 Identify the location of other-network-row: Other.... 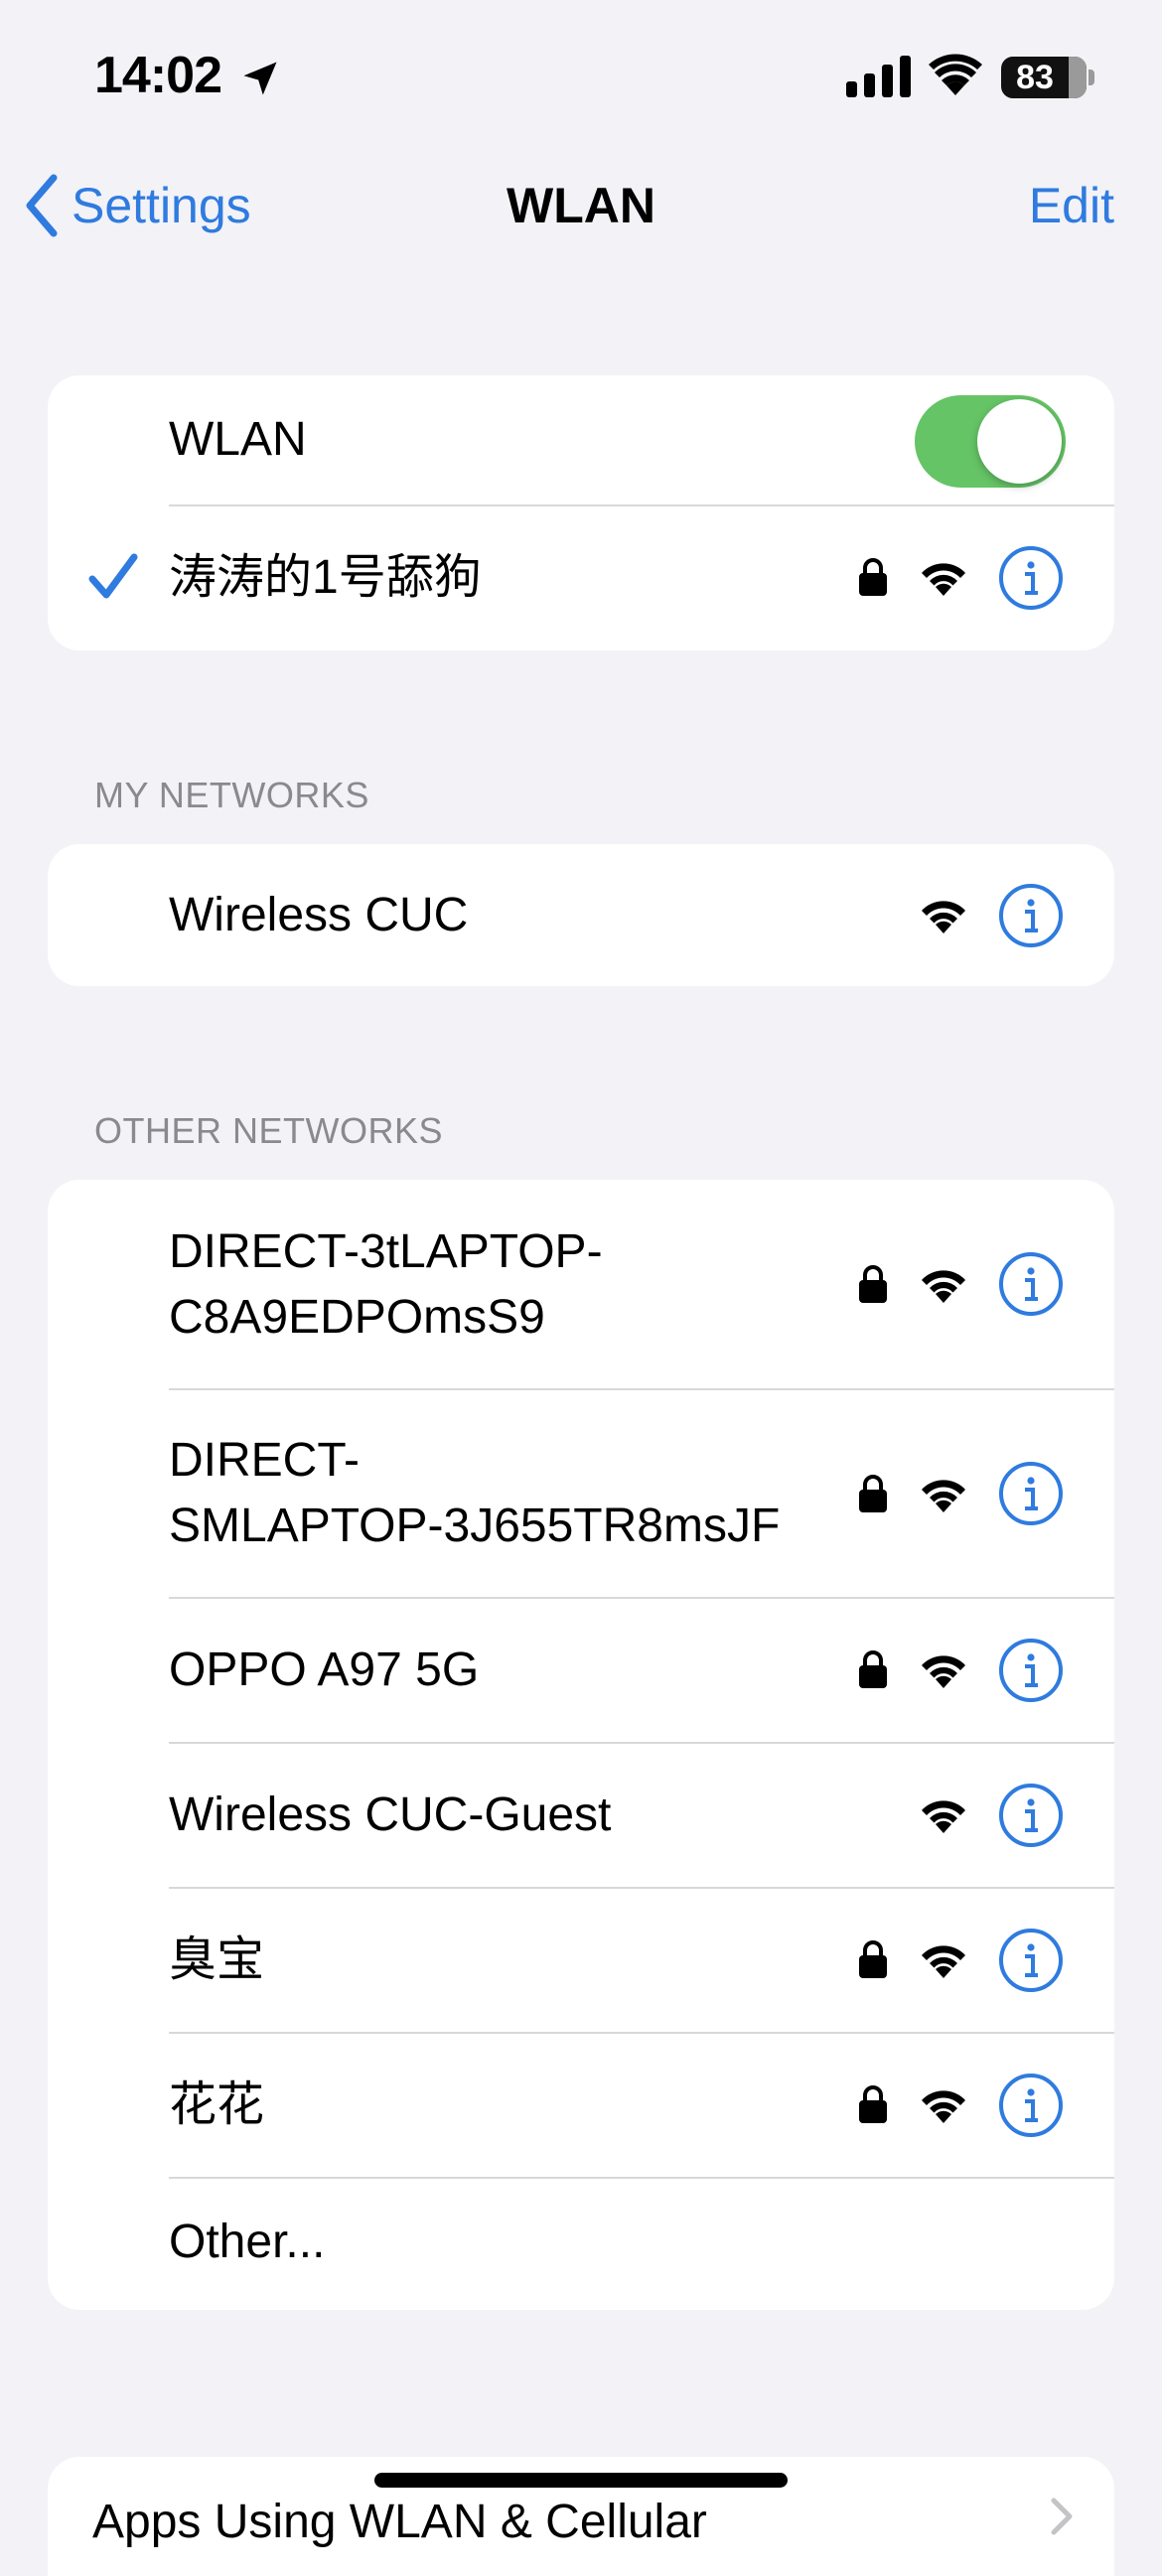
(581, 2245).